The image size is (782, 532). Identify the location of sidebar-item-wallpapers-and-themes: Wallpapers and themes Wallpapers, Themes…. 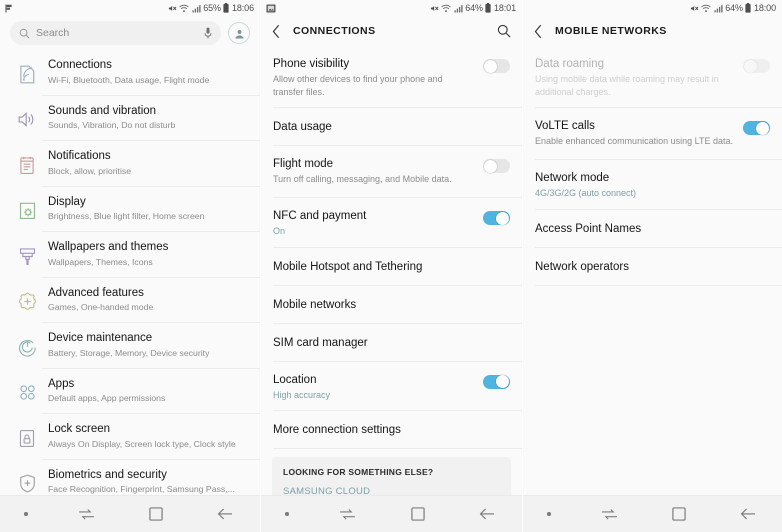
(130, 255).